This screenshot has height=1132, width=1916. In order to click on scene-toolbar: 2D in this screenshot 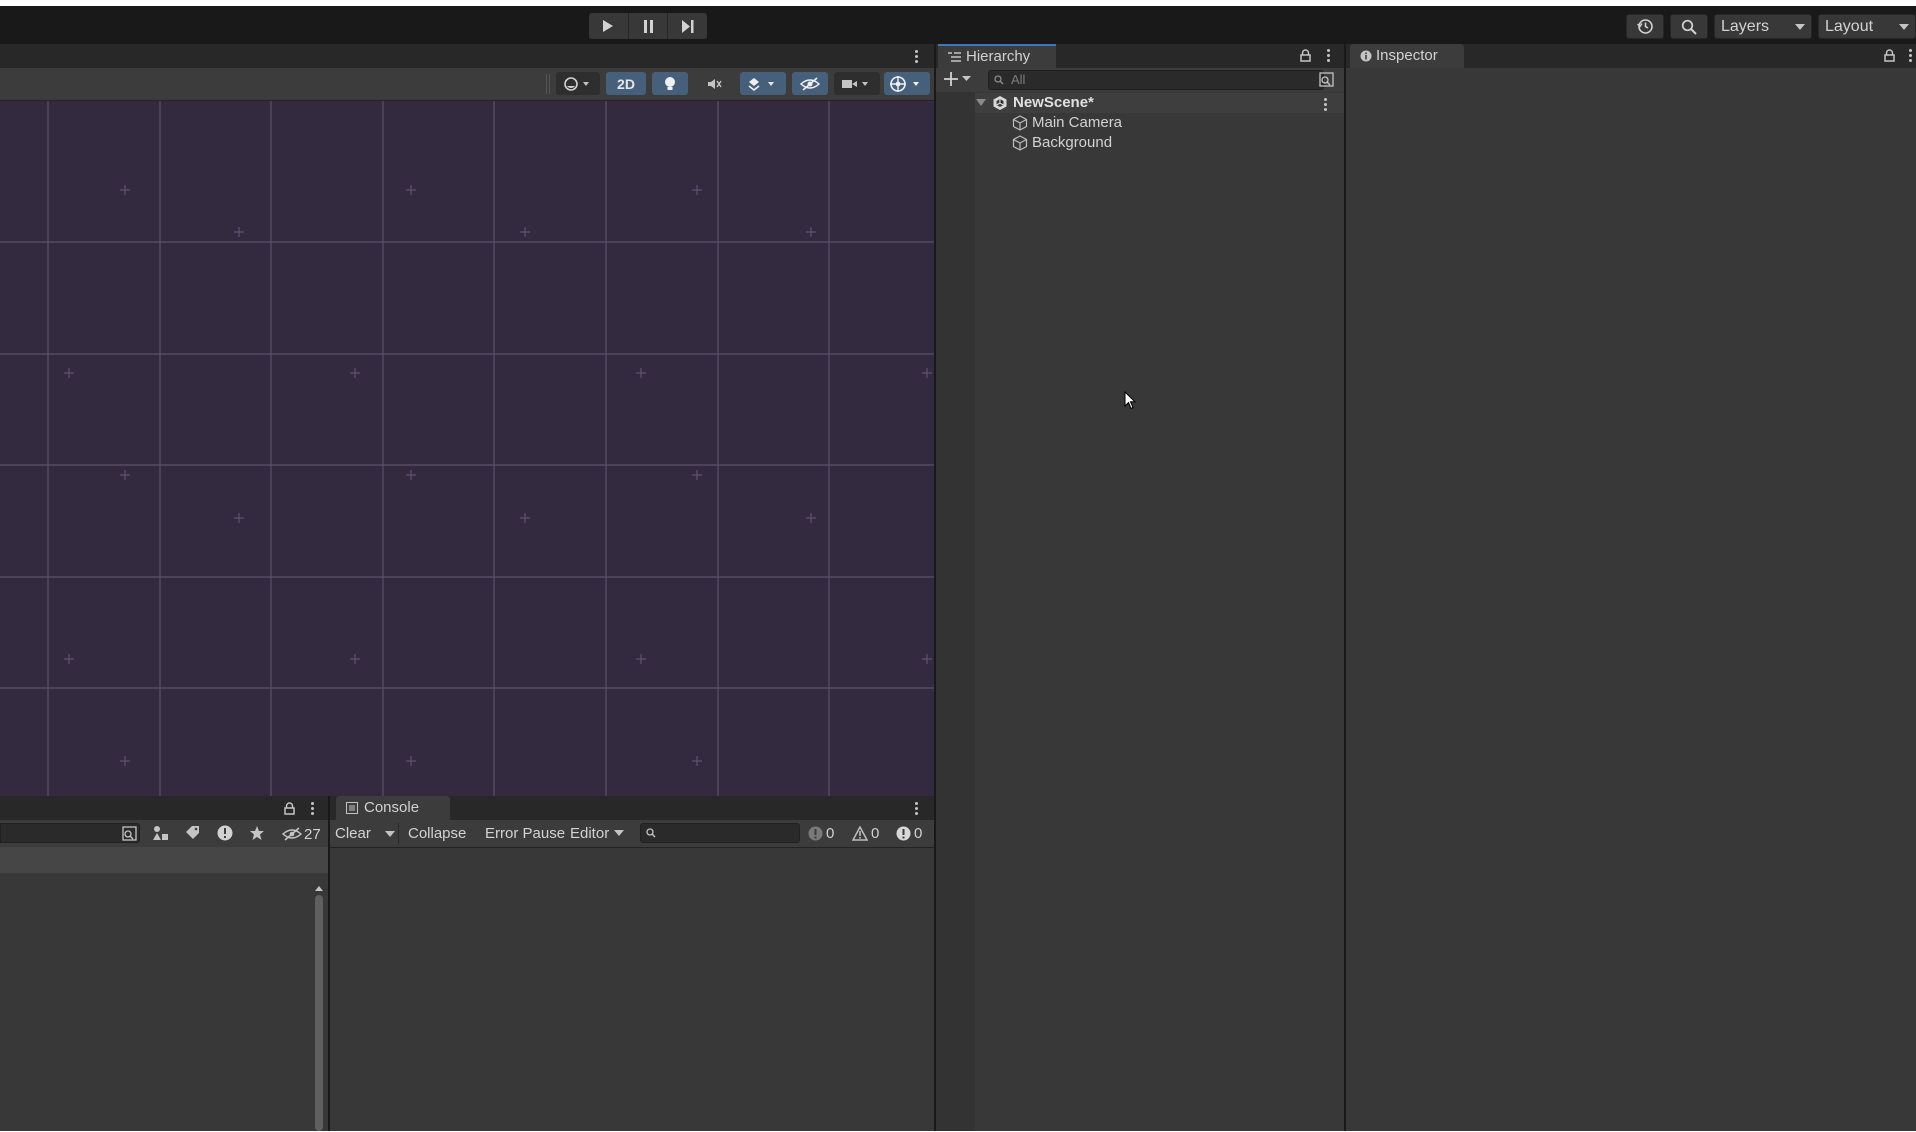, I will do `click(467, 84)`.